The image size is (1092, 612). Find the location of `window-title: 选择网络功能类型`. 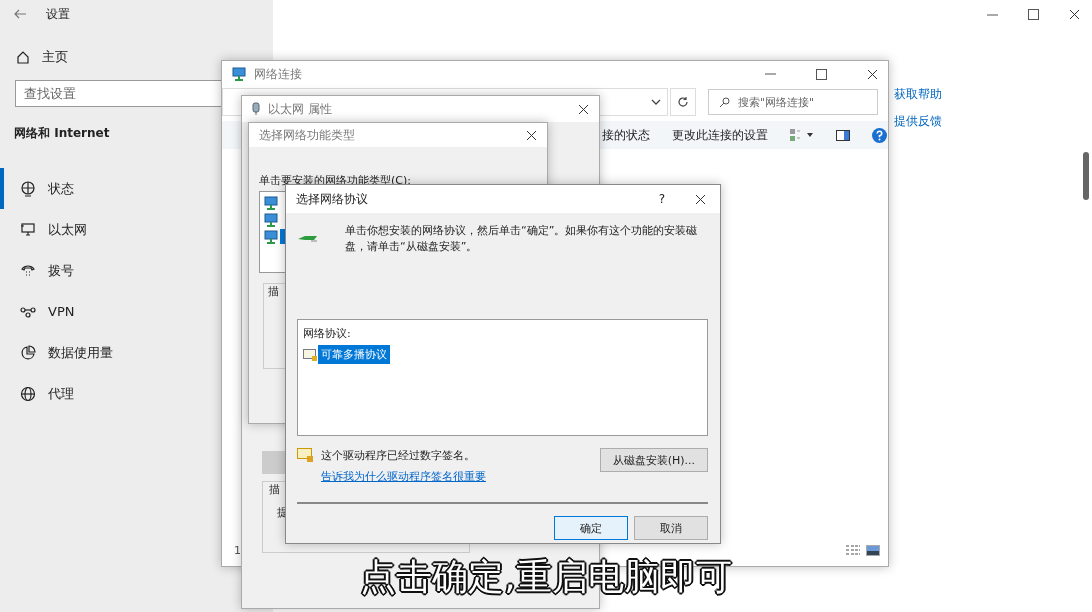

window-title: 选择网络功能类型 is located at coordinates (307, 135).